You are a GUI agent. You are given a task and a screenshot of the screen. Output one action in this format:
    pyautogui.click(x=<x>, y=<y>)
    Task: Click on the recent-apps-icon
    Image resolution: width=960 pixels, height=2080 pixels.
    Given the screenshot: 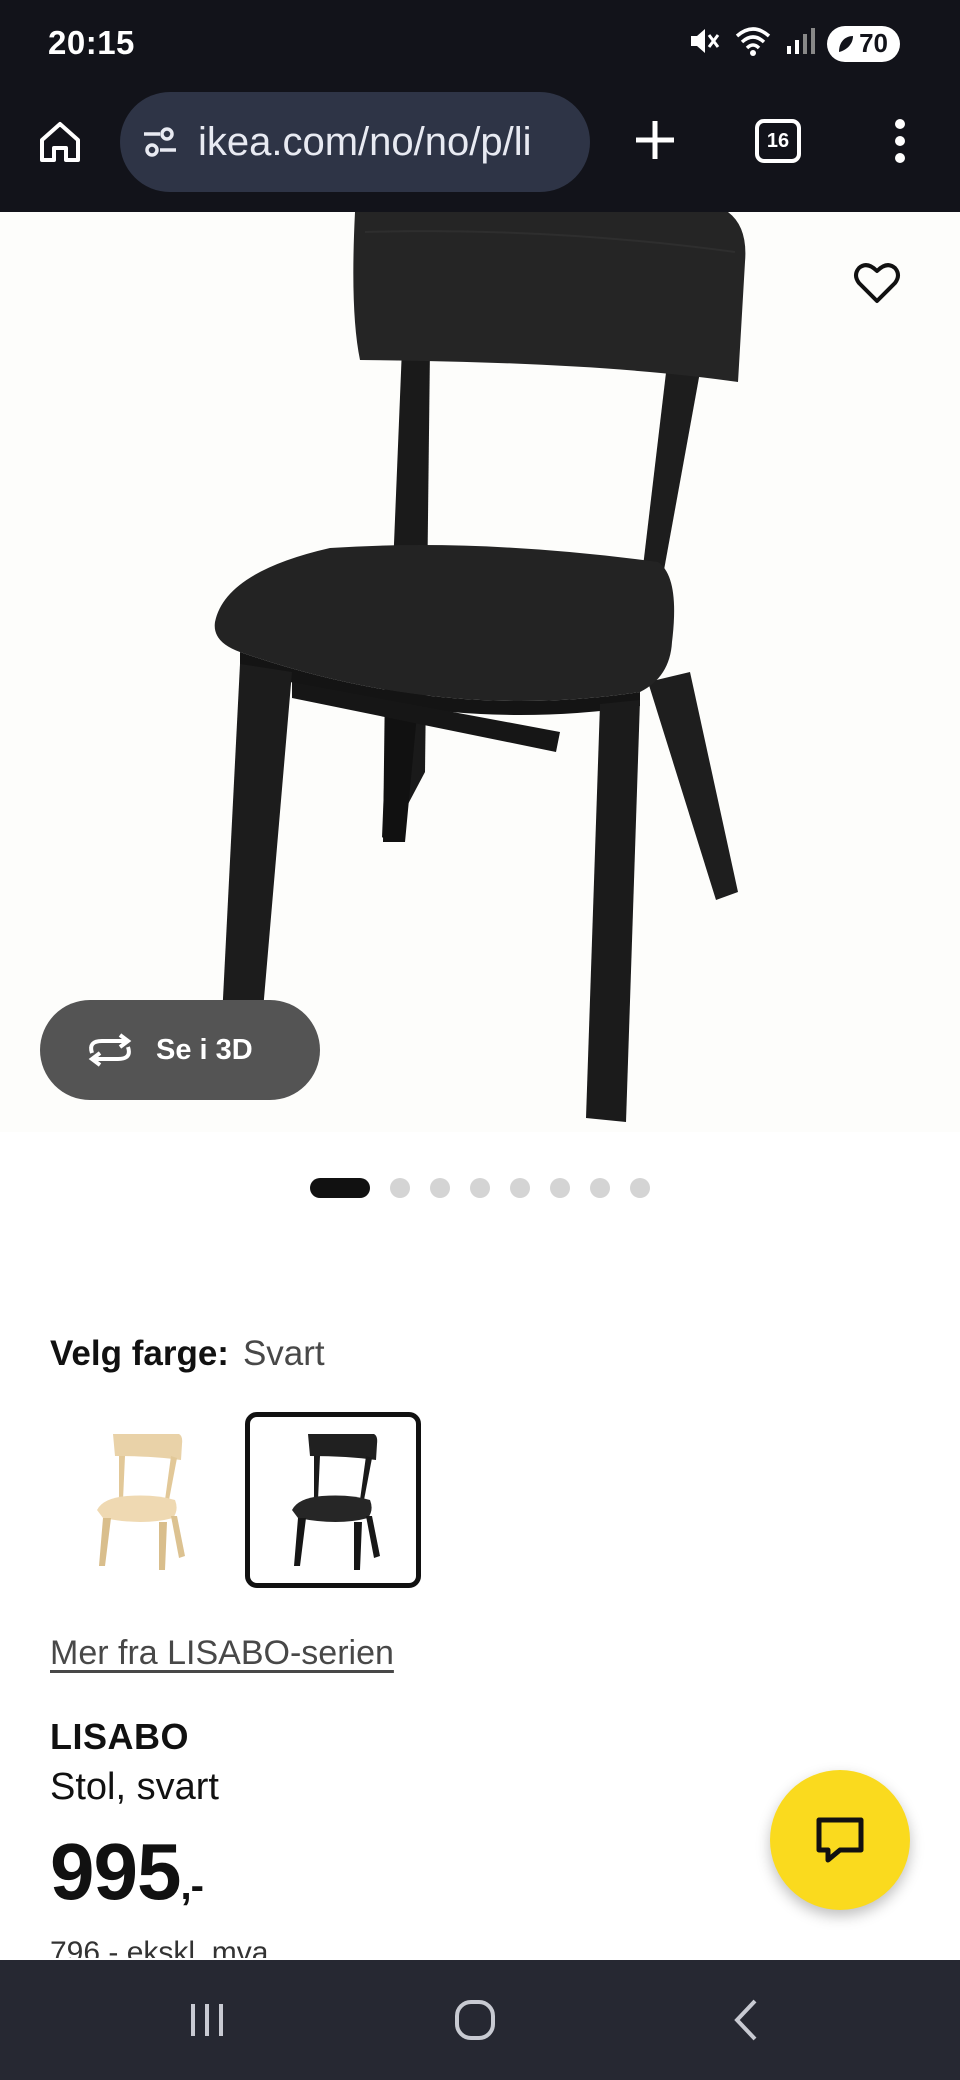 What is the action you would take?
    pyautogui.click(x=207, y=2020)
    